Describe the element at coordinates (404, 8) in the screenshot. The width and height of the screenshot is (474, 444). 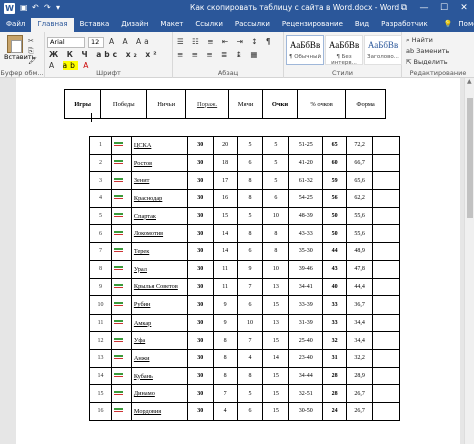
I see `ribbon-display-options-icon: ⧉` at that location.